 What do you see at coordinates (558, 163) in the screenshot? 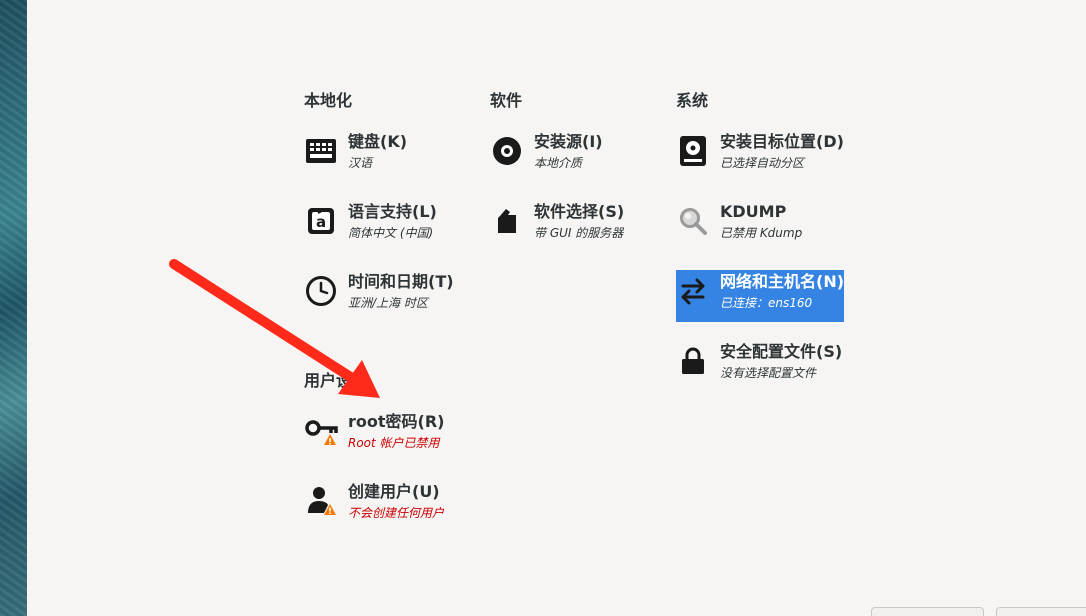
I see `spoke-source-status: 本地介质` at bounding box center [558, 163].